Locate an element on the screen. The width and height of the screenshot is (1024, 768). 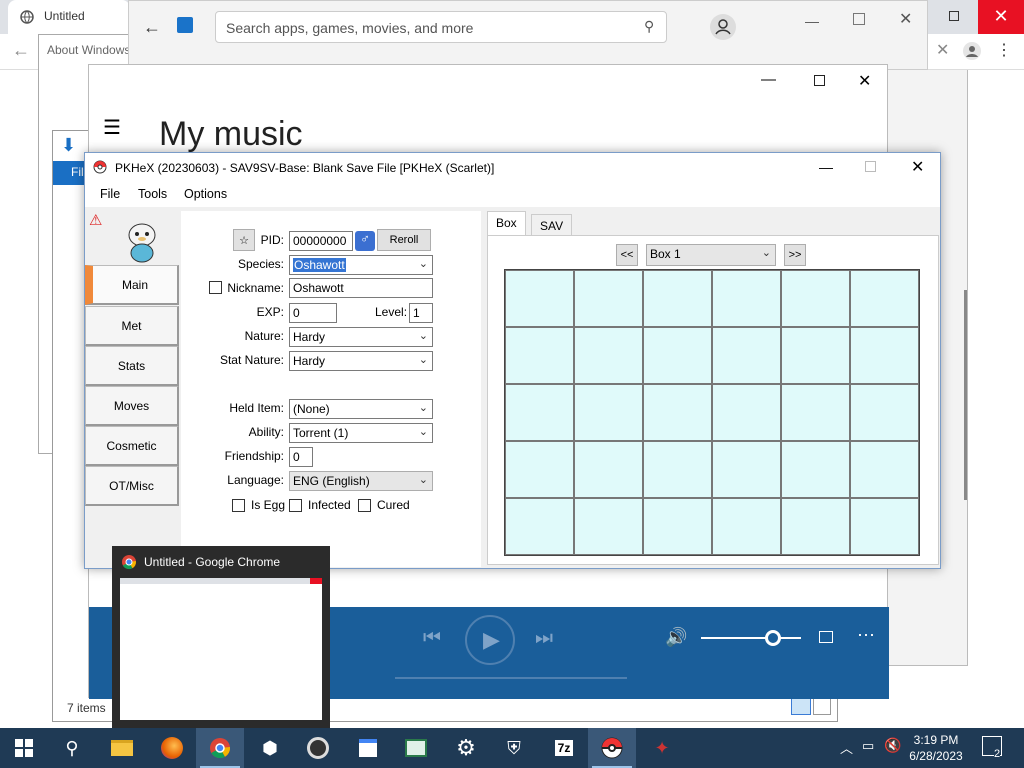
groove-taskbar-button is located at coordinates (318, 748).